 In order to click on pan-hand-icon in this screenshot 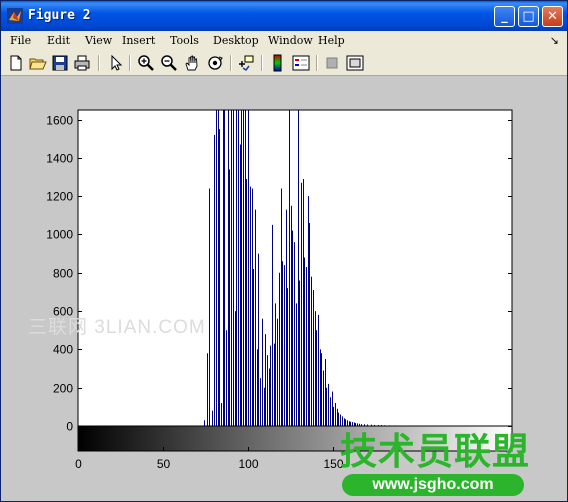, I will do `click(192, 63)`.